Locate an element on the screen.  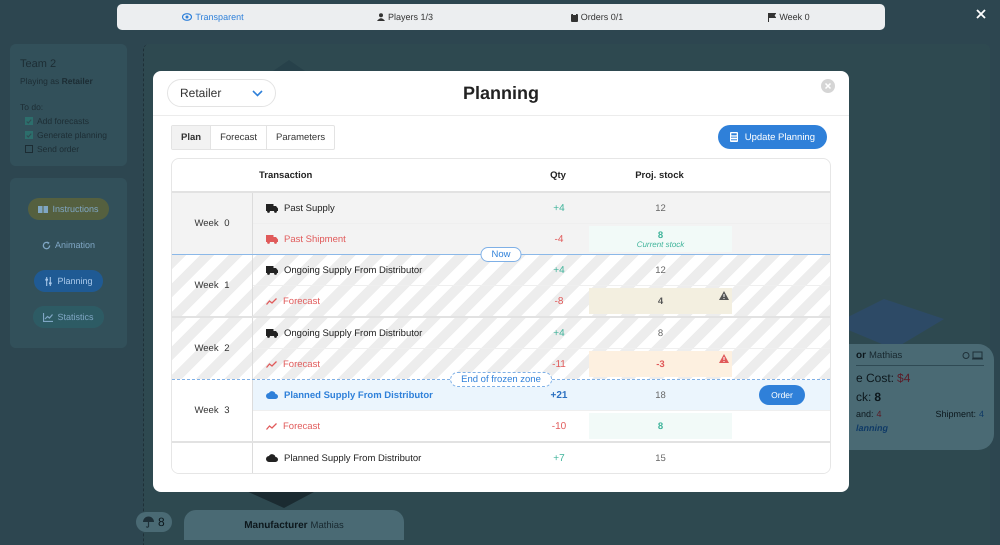
week-label: Week 2 is located at coordinates (212, 348).